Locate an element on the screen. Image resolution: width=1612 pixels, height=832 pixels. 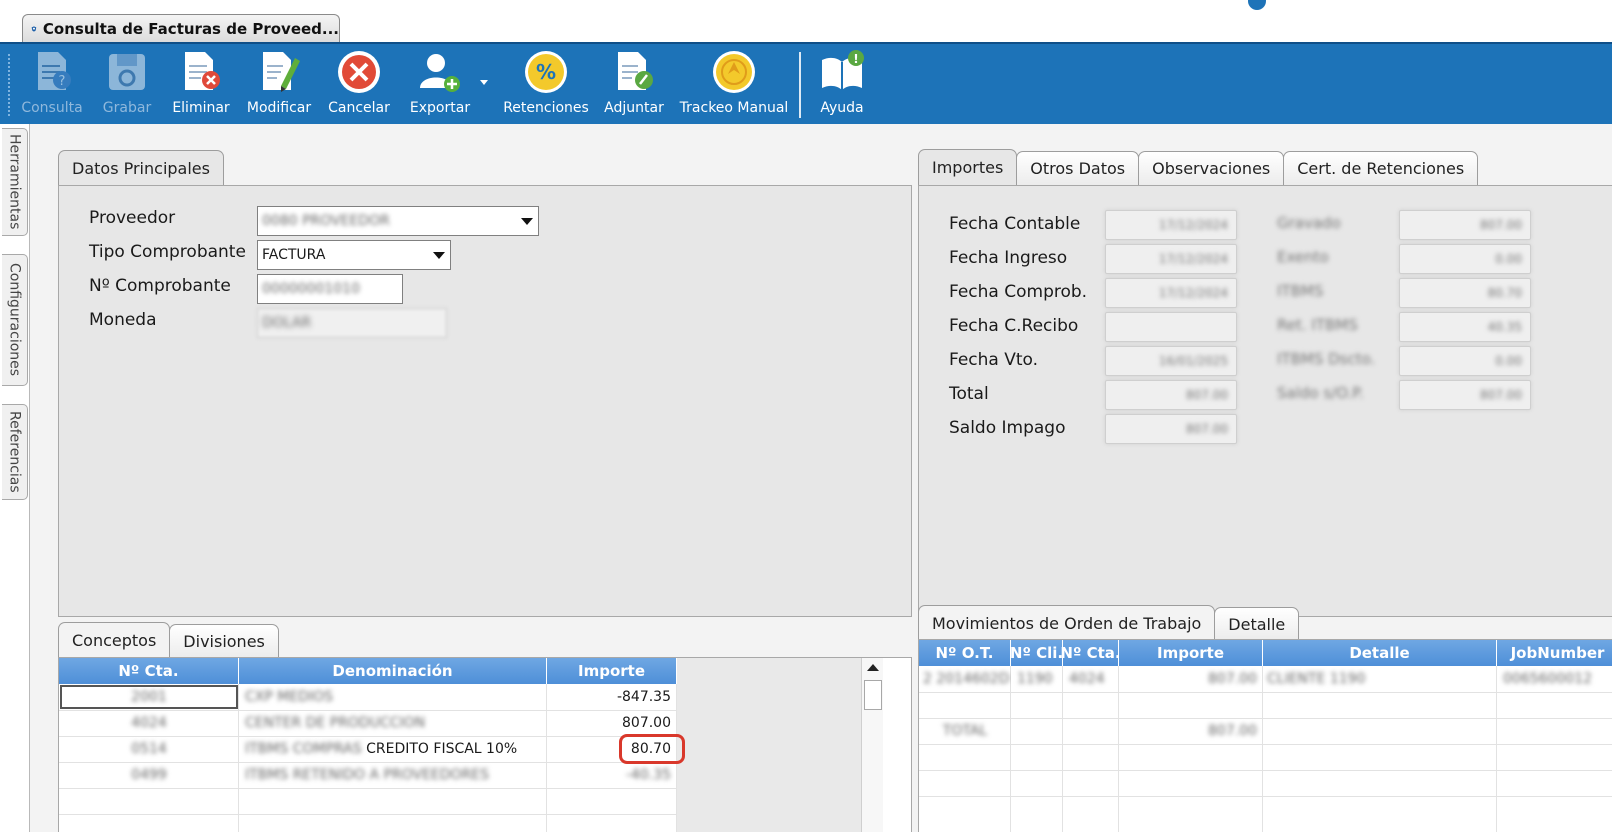
fecha-ingreso-value: 17/12/2024 is located at coordinates (1171, 259).